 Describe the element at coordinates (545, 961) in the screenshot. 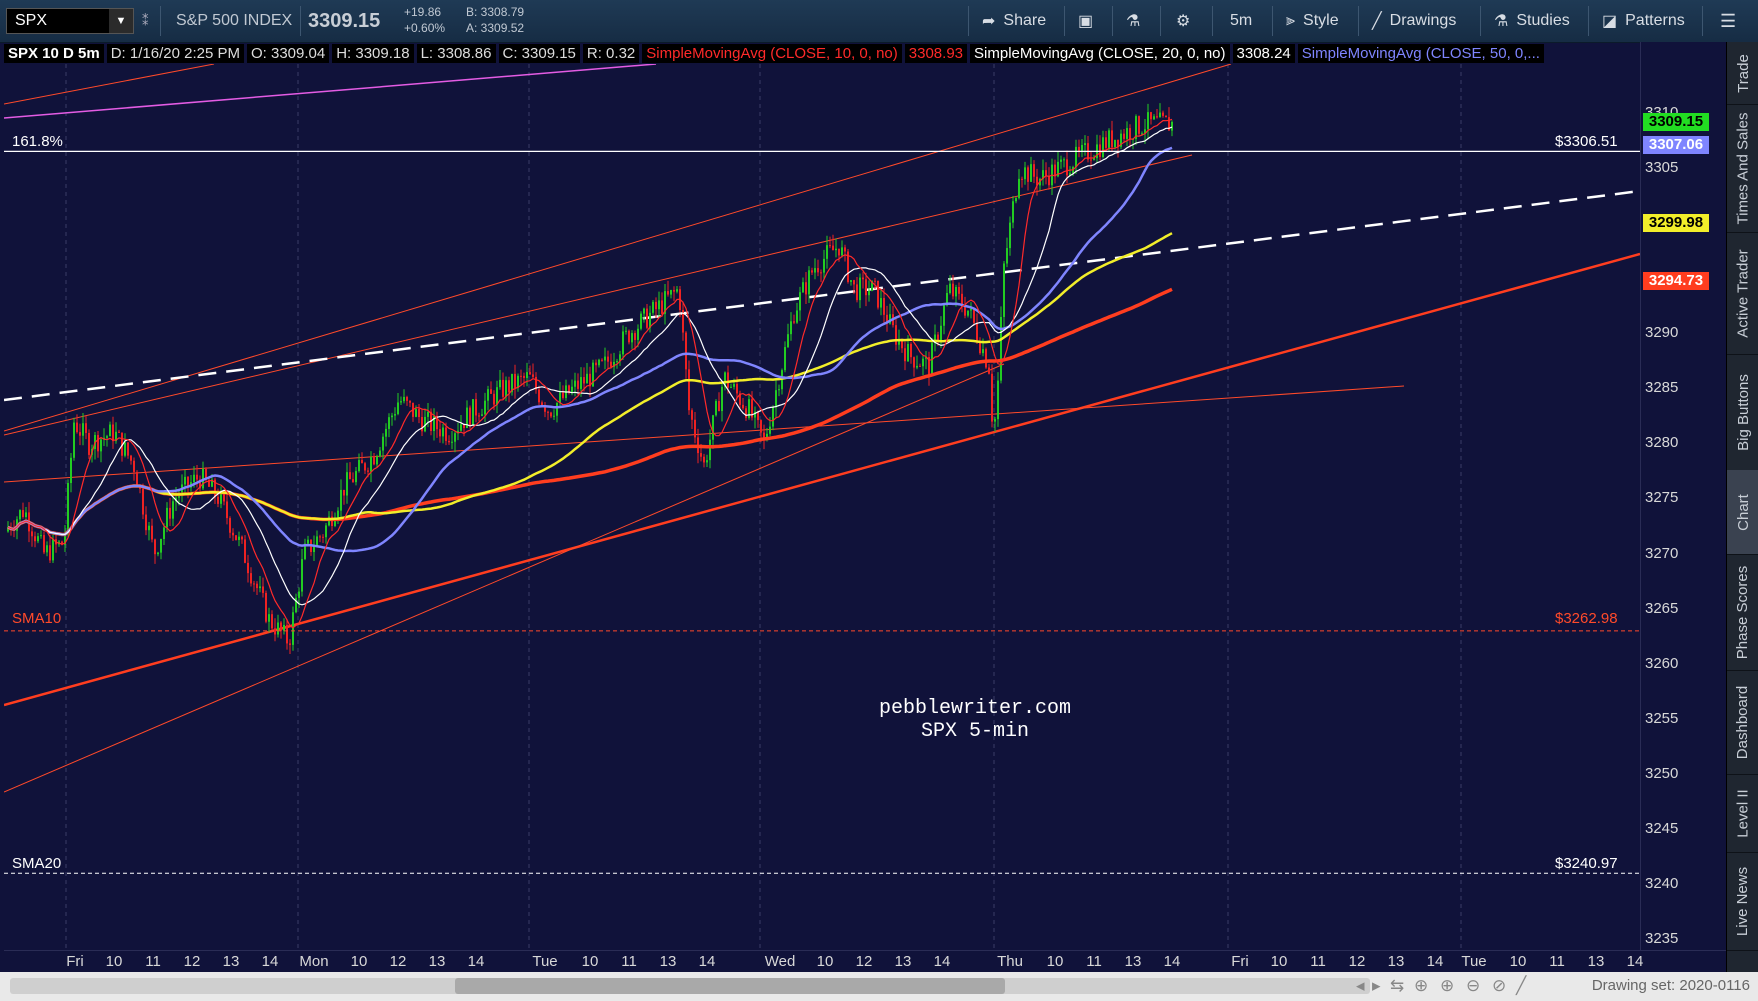

I see `time-tick: Tue` at that location.